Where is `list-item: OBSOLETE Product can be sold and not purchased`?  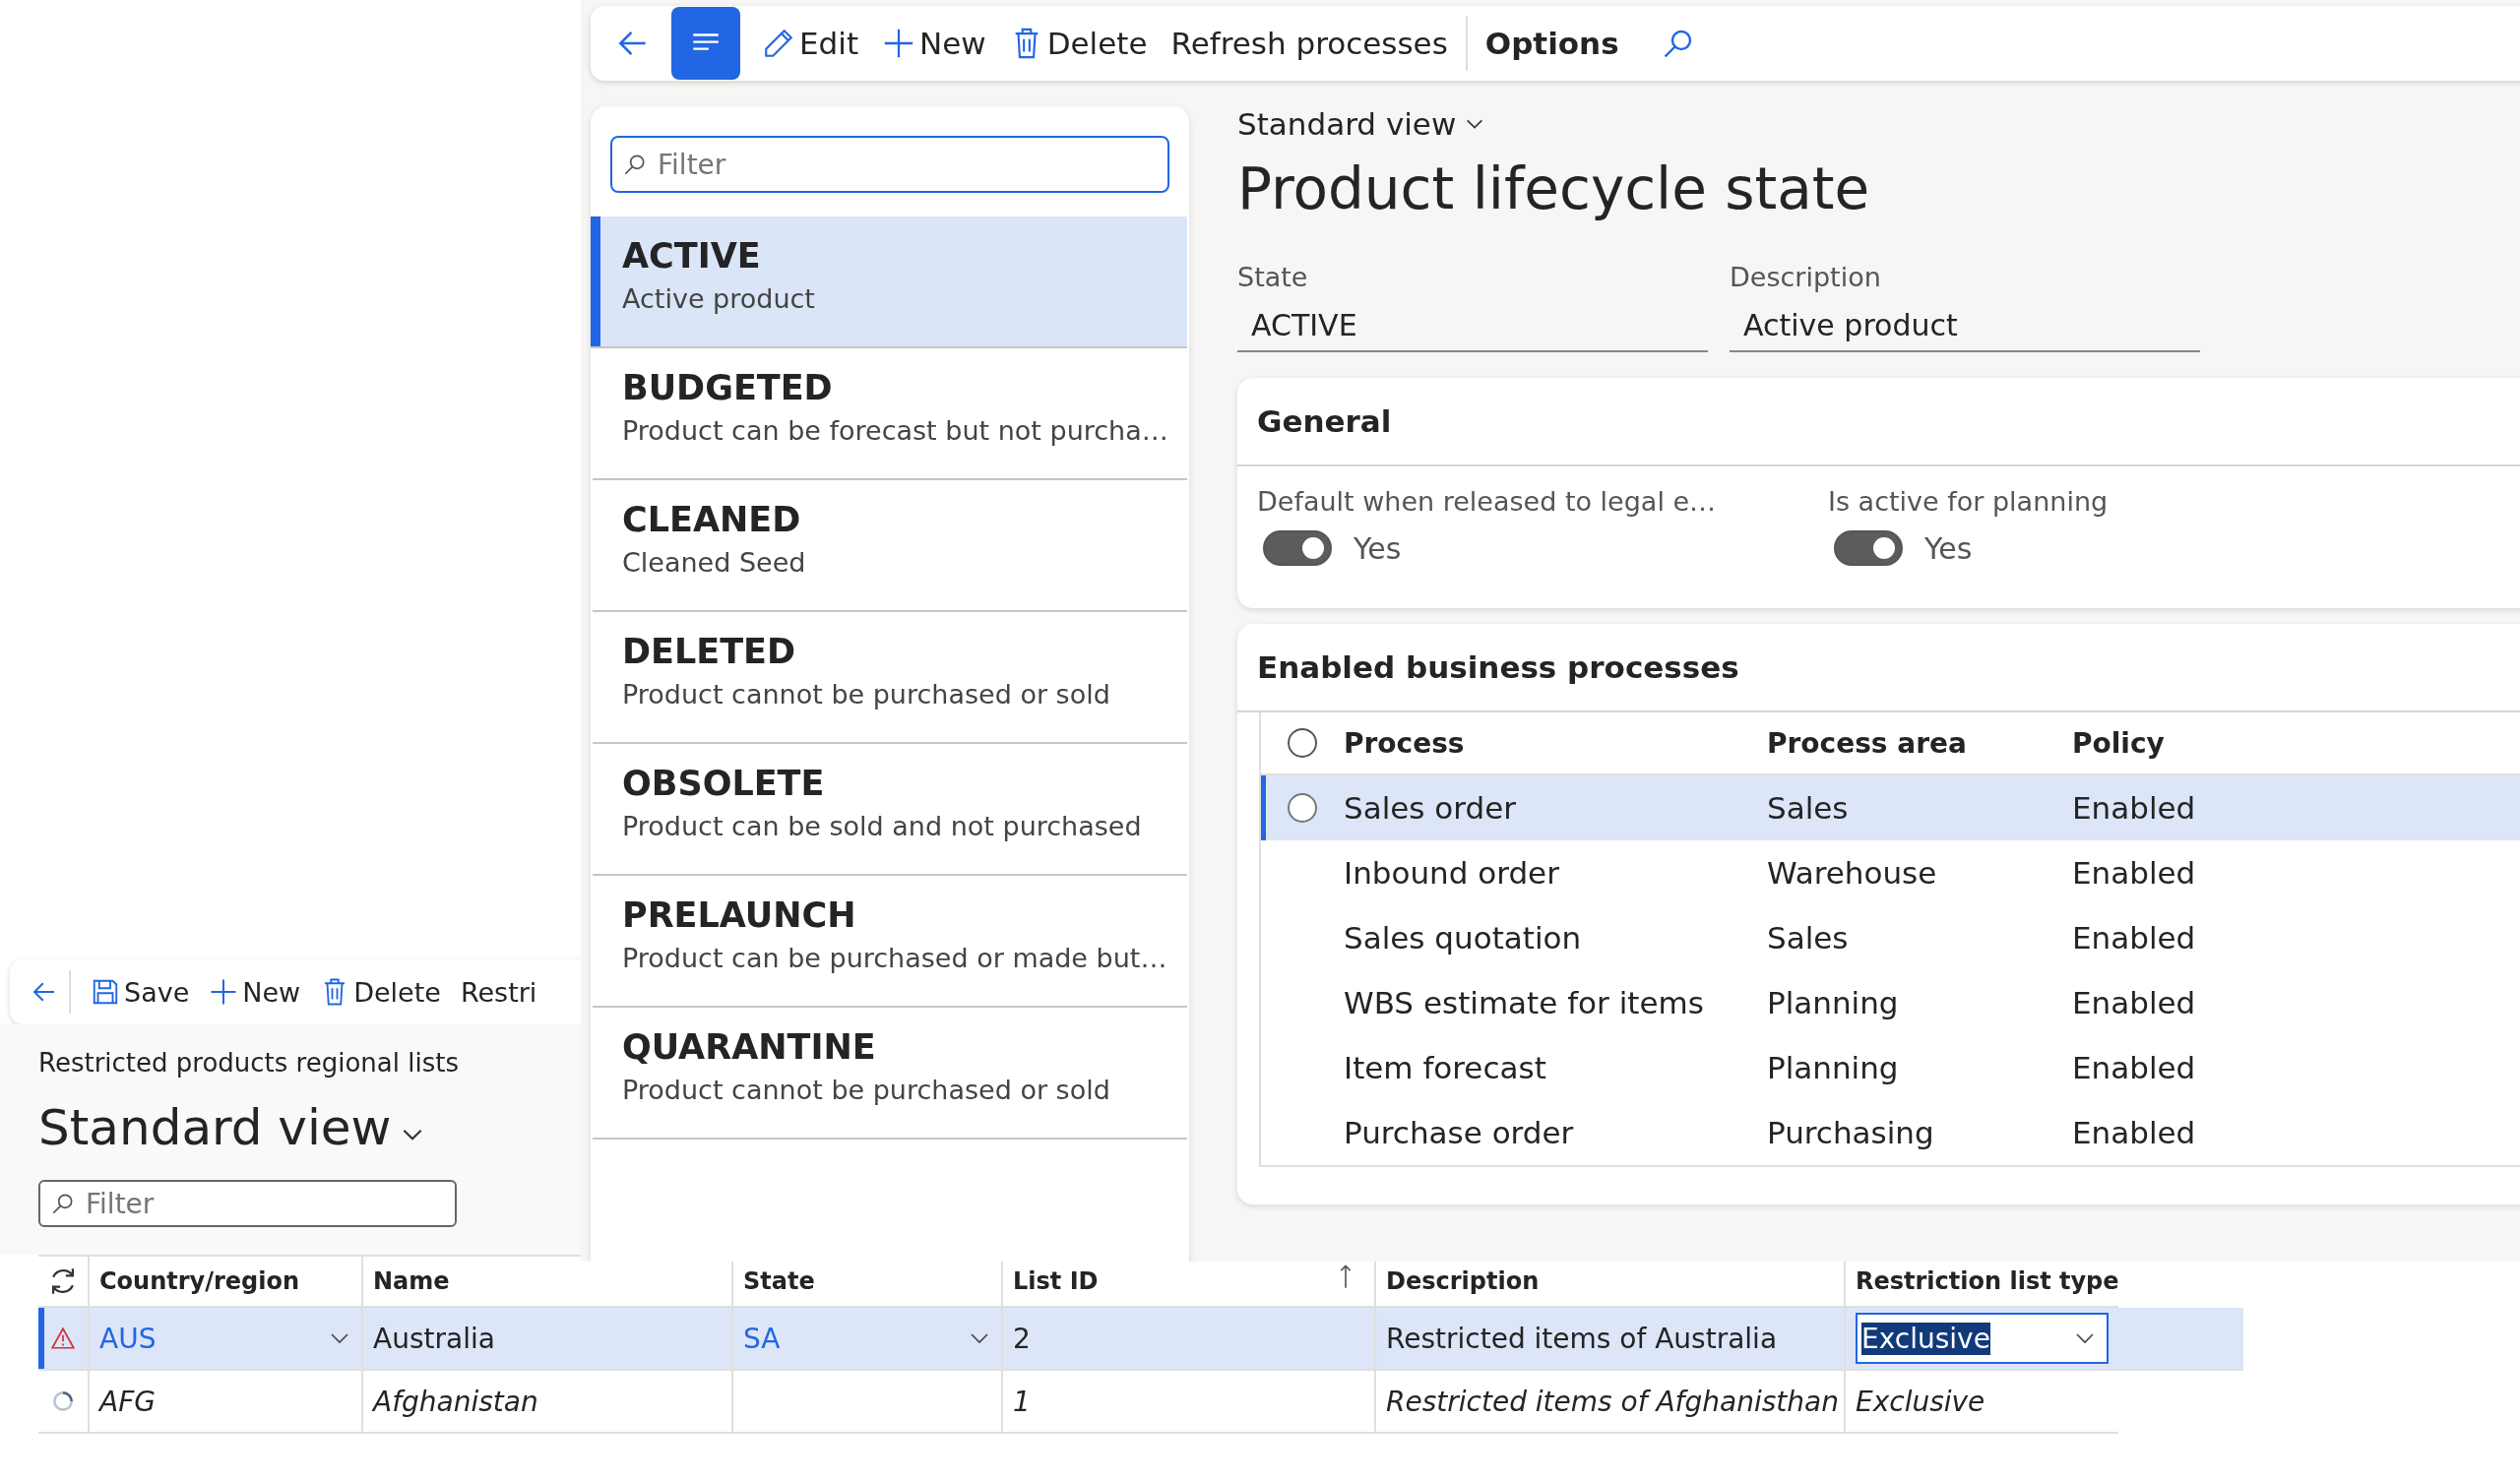
list-item: OBSOLETE Product can be sold and not purchased is located at coordinates (890, 810).